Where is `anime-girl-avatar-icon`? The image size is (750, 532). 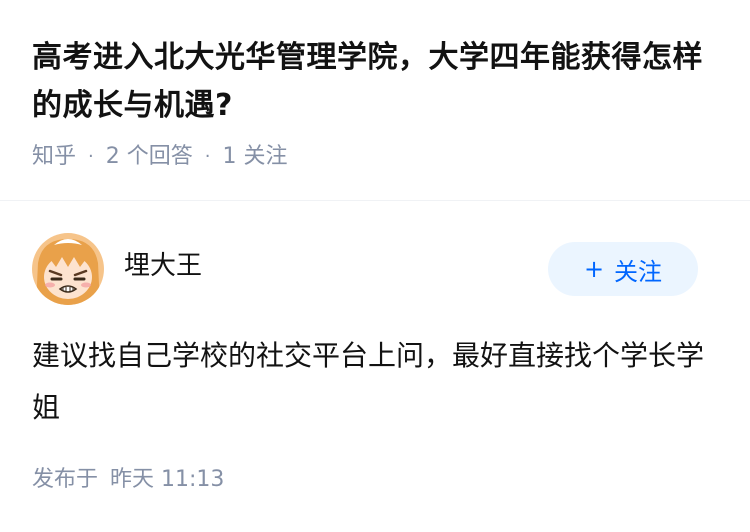 anime-girl-avatar-icon is located at coordinates (68, 269).